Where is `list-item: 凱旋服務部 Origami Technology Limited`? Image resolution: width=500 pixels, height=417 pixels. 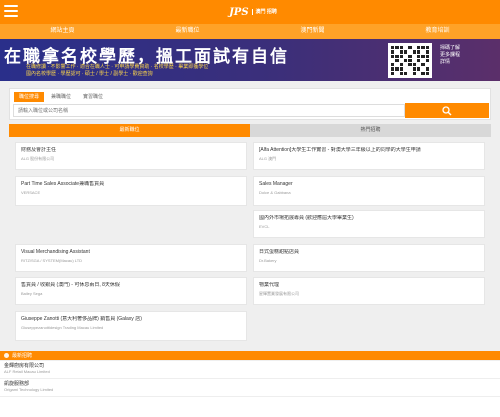 list-item: 凱旋服務部 Origami Technology Limited is located at coordinates (250, 388).